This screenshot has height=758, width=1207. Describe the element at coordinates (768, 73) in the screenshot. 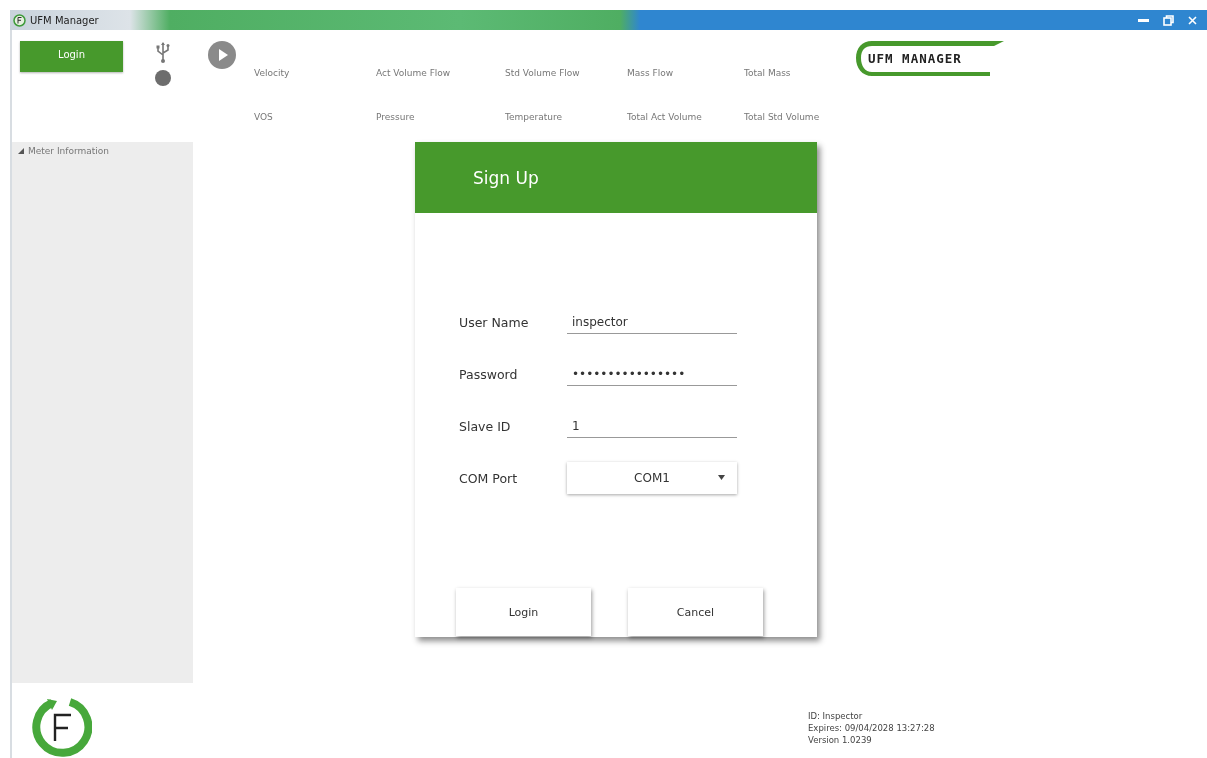

I see `measurement-label: Total Mass` at that location.